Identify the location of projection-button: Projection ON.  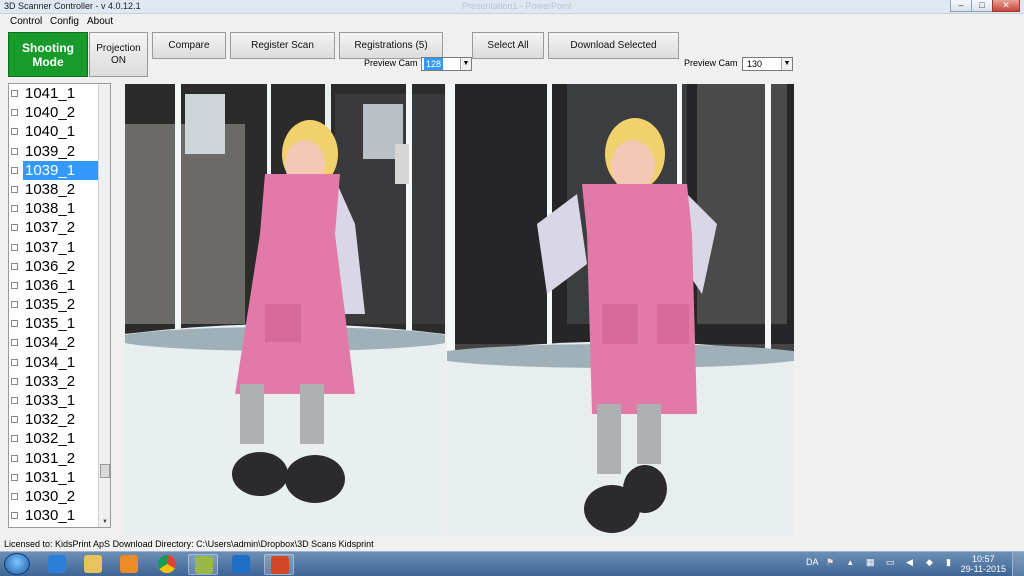
(118, 54).